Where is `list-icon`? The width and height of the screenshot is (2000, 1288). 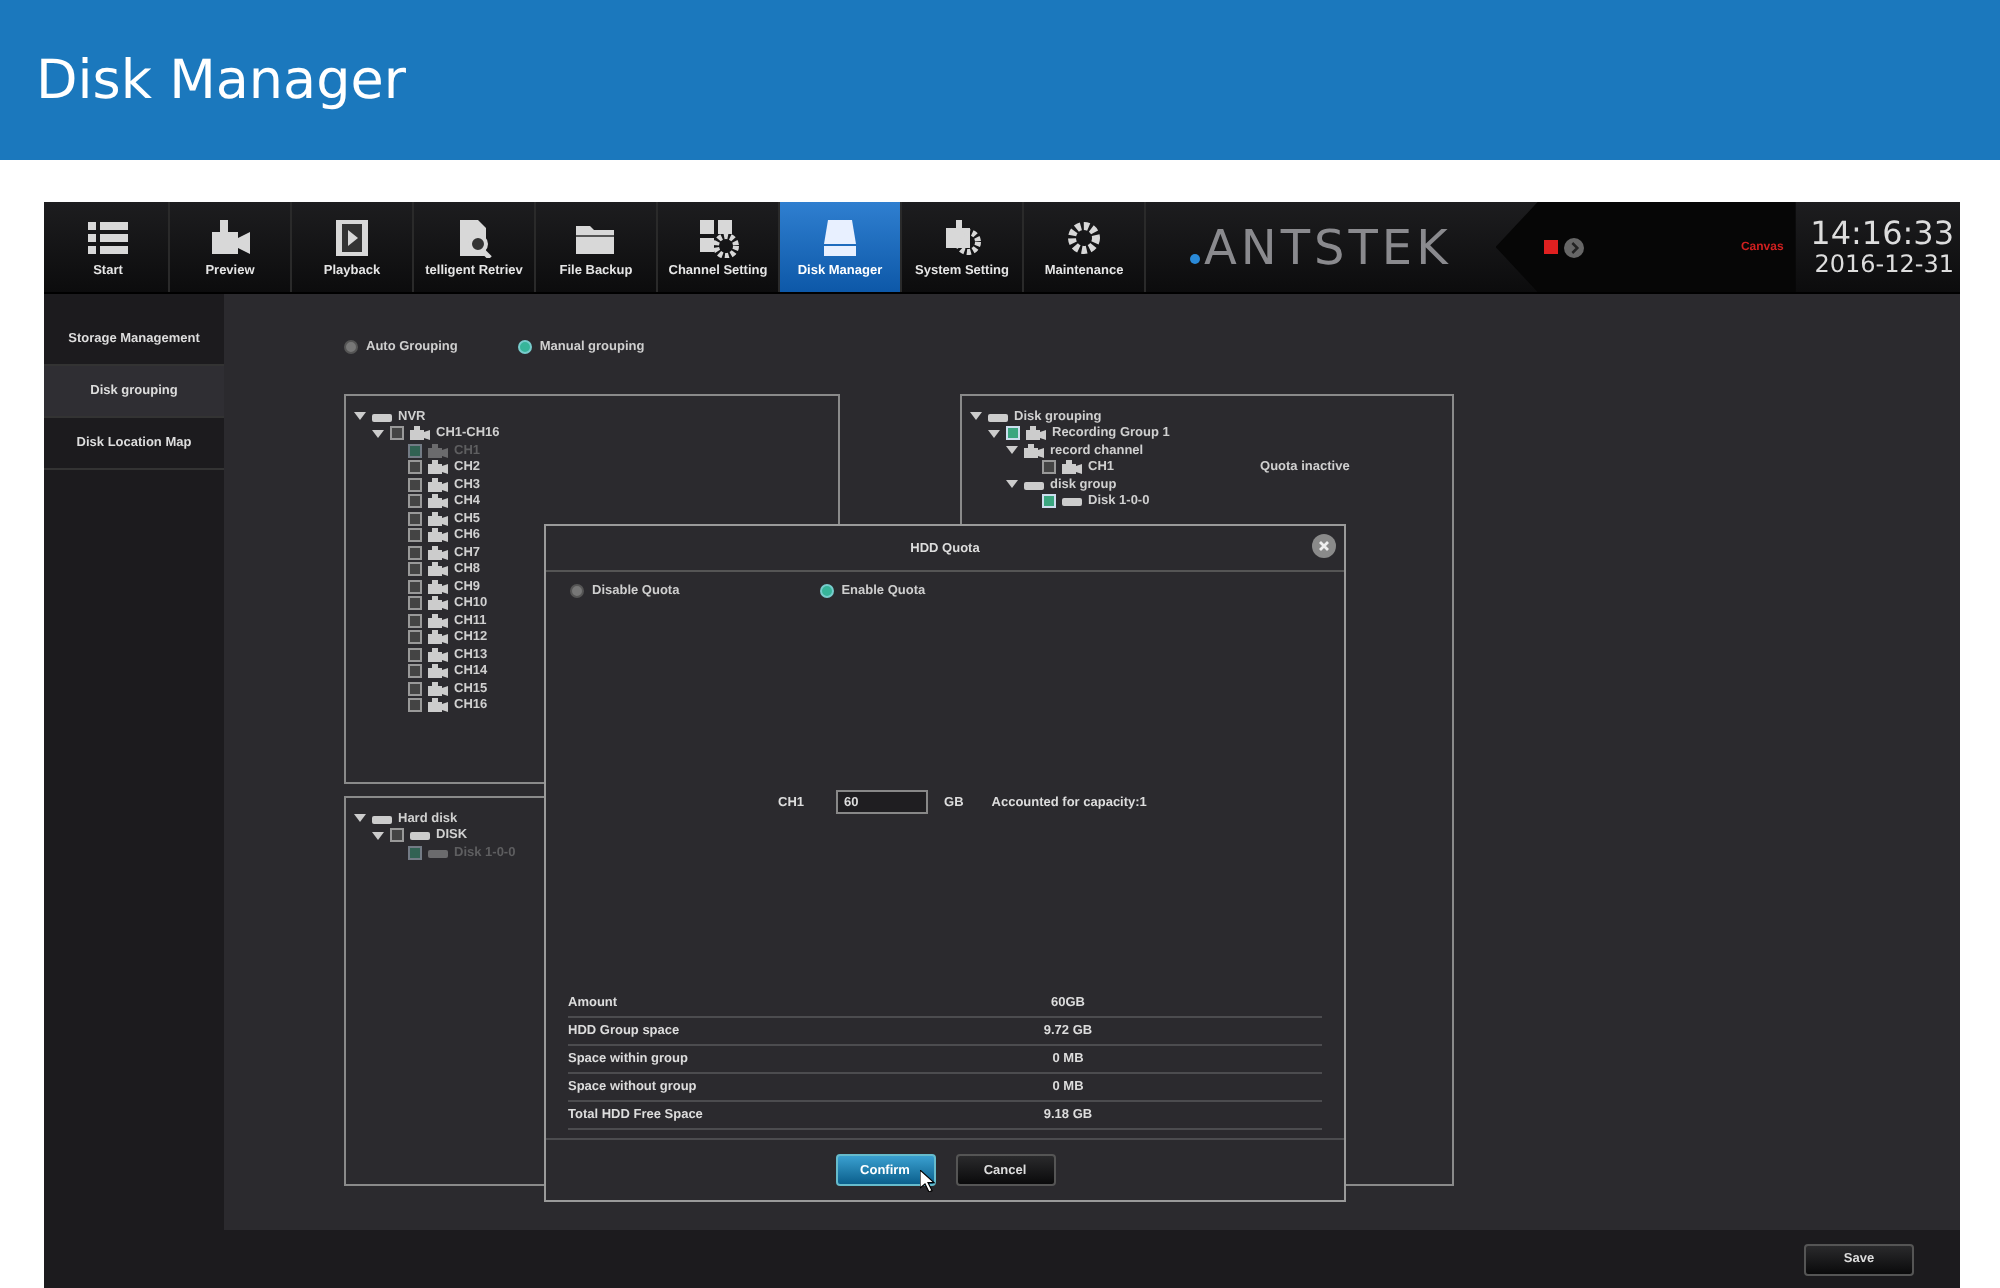 list-icon is located at coordinates (108, 237).